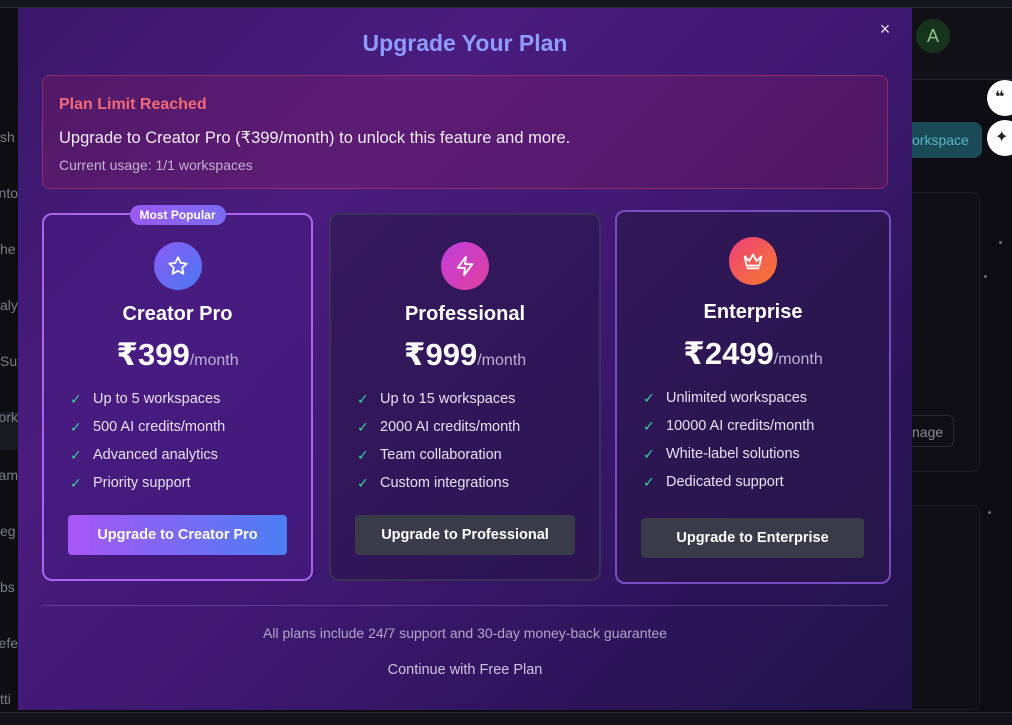 The image size is (1012, 725). Describe the element at coordinates (946, 607) in the screenshot. I see `background-card` at that location.